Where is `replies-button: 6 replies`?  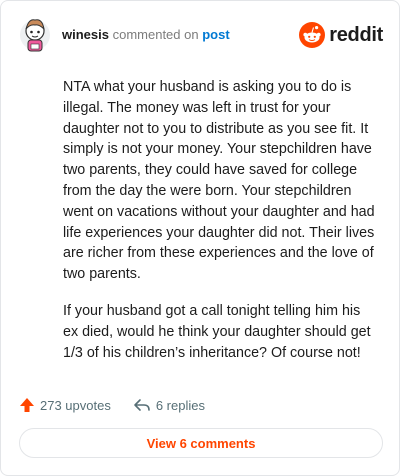 replies-button: 6 replies is located at coordinates (169, 405).